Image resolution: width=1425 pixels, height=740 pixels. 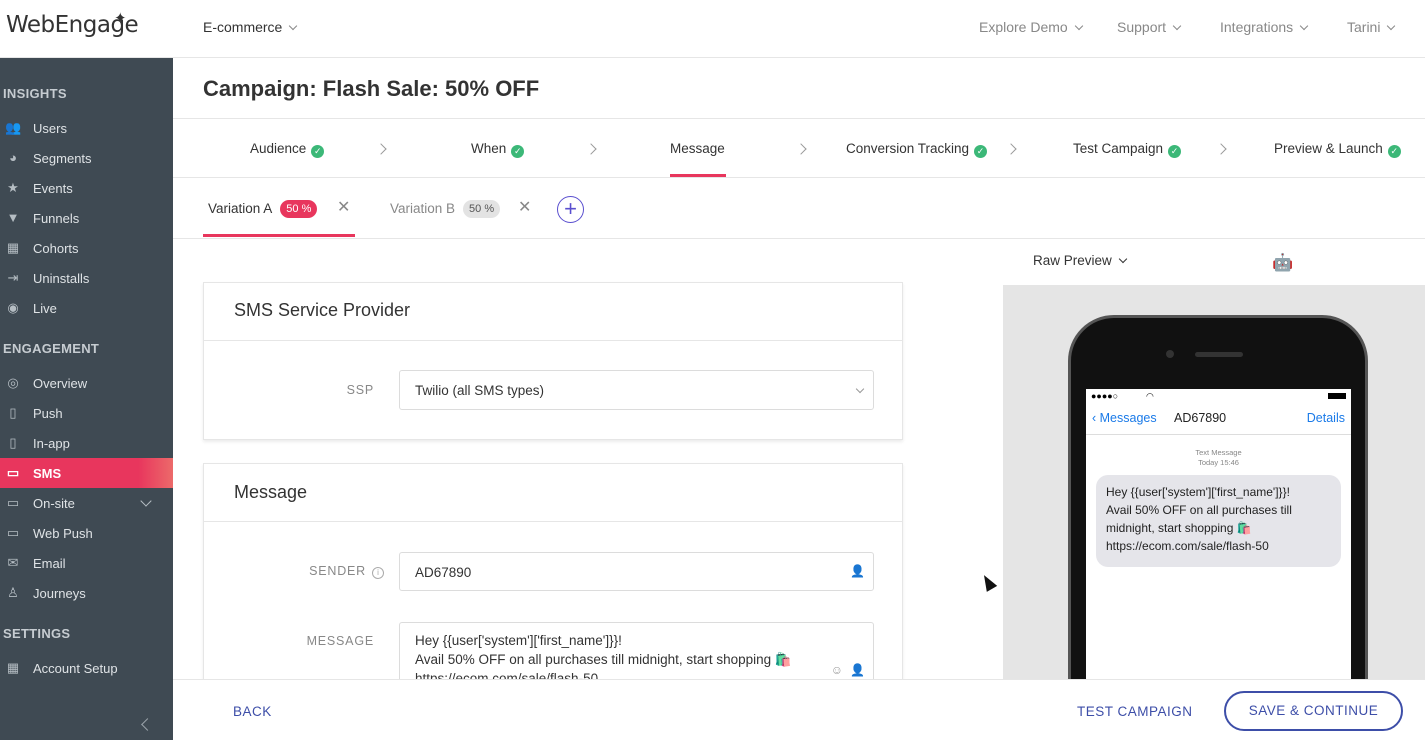 What do you see at coordinates (252, 711) in the screenshot?
I see `back-button: BACK` at bounding box center [252, 711].